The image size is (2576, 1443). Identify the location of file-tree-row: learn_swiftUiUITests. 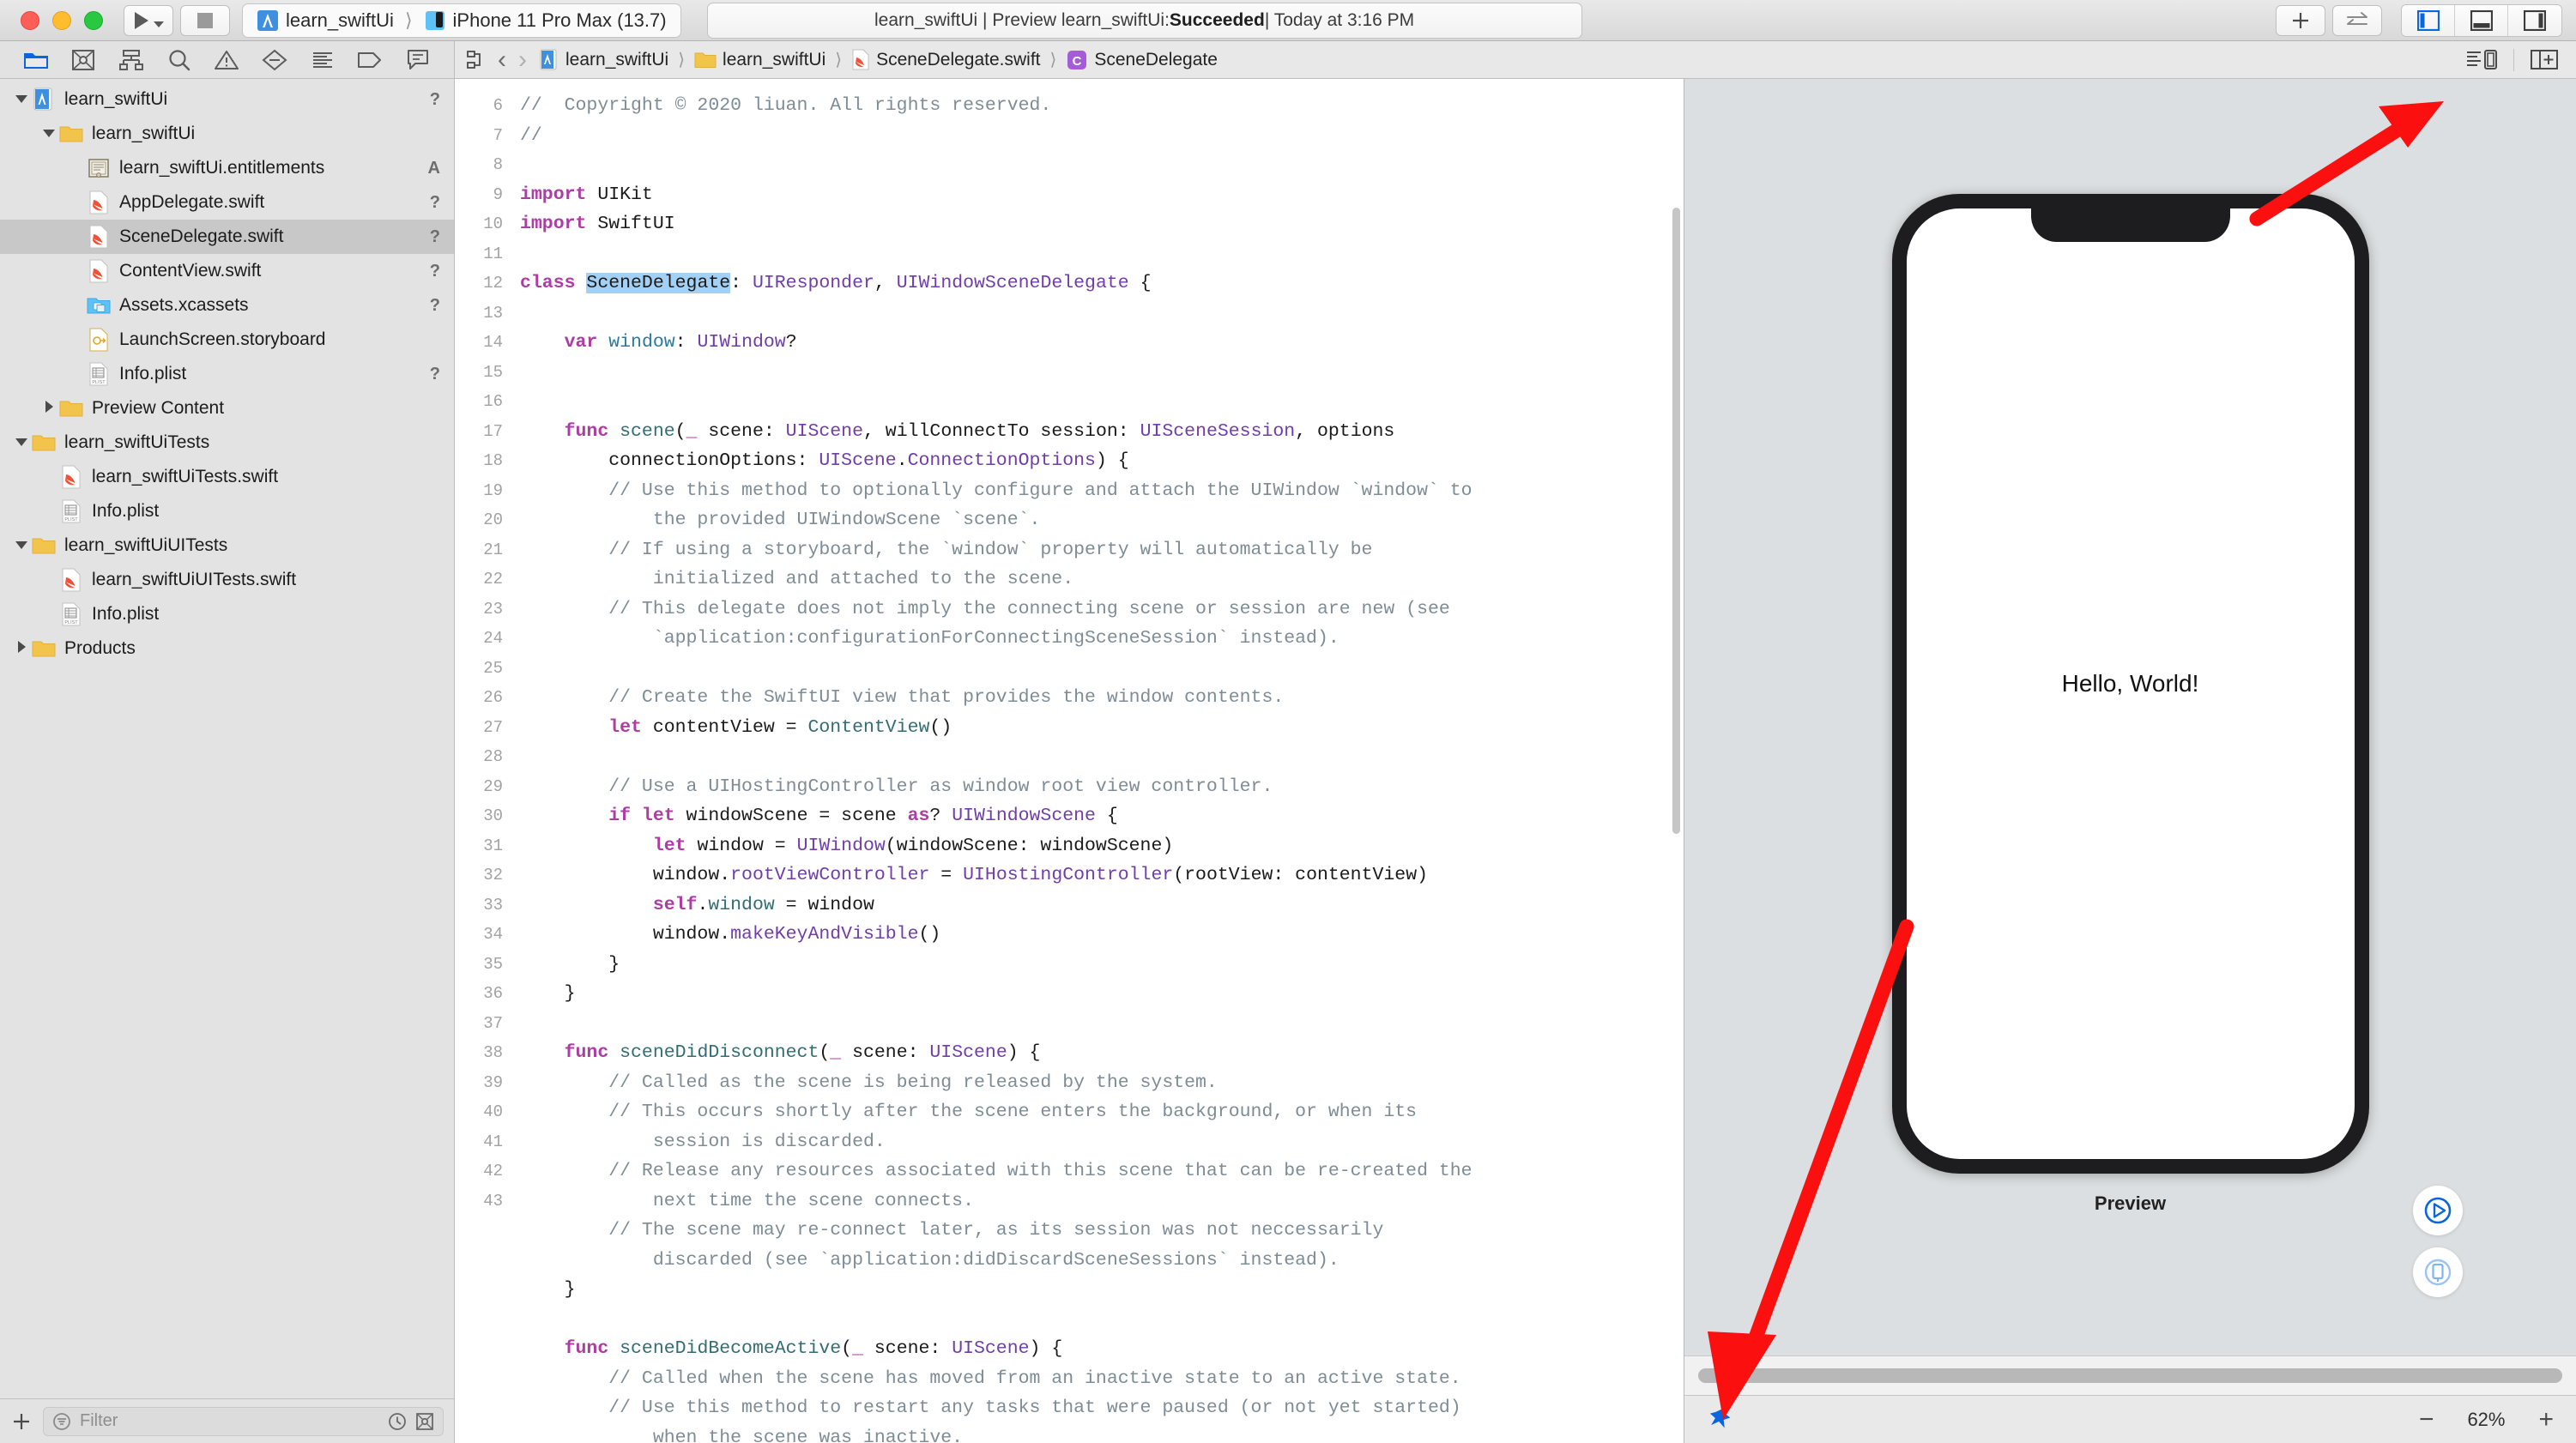
(227, 545).